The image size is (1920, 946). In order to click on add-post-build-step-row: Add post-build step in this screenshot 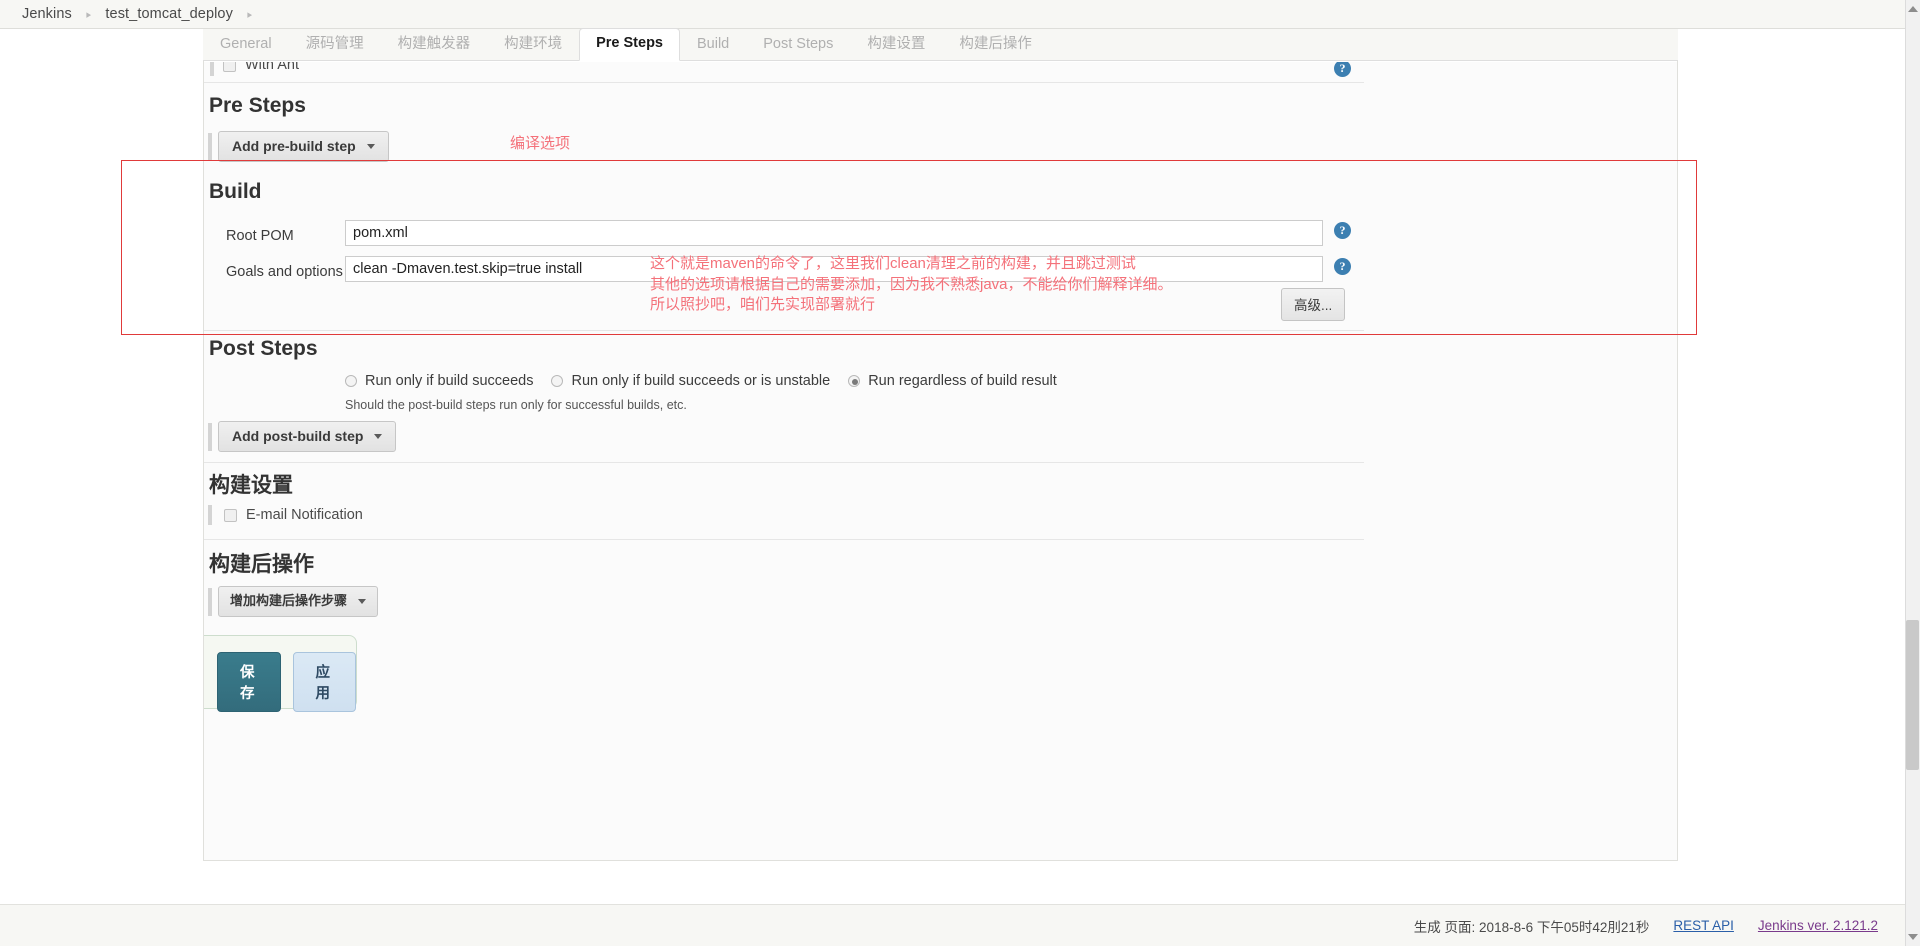, I will do `click(302, 436)`.